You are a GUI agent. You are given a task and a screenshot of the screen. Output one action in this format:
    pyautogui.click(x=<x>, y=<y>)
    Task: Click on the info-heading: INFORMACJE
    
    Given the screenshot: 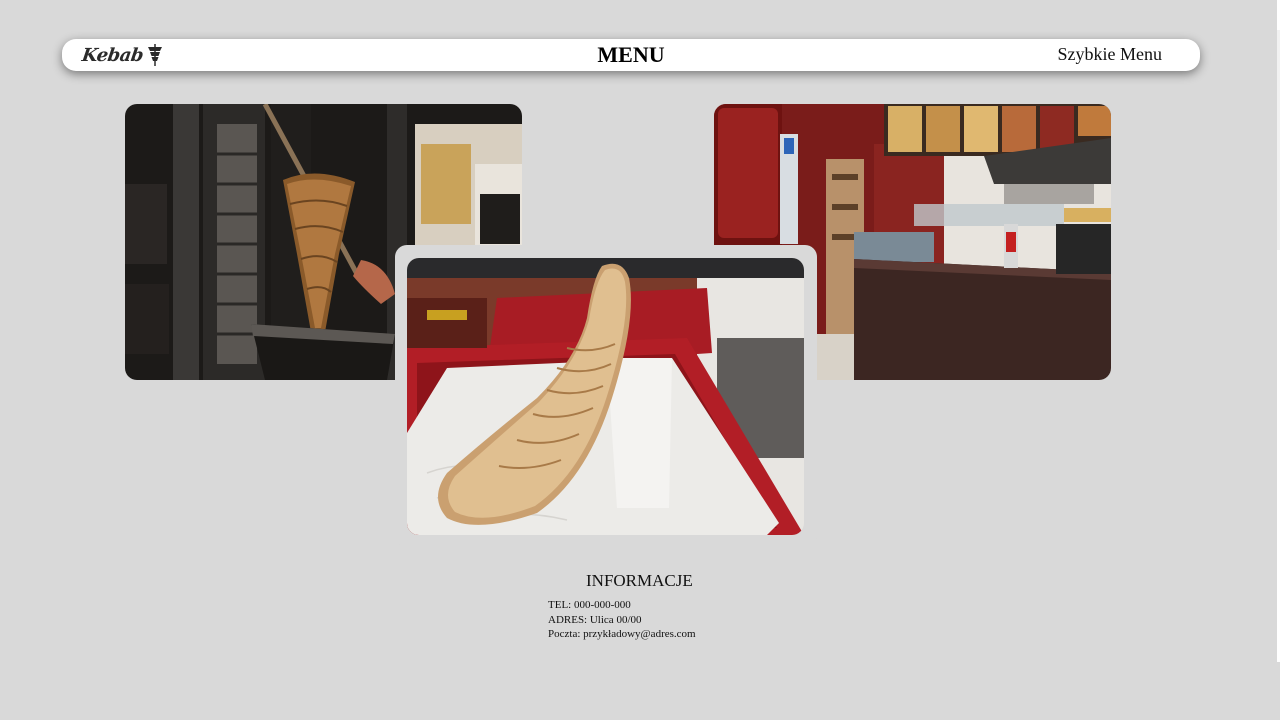 What is the action you would take?
    pyautogui.click(x=639, y=580)
    